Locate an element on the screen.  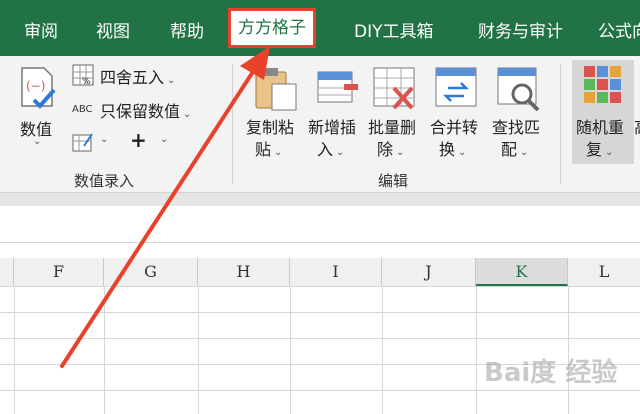
baidu-watermark: Bai度 经验 is located at coordinates (551, 373).